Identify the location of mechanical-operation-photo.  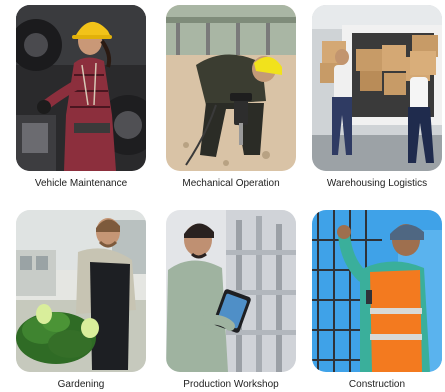
(231, 88).